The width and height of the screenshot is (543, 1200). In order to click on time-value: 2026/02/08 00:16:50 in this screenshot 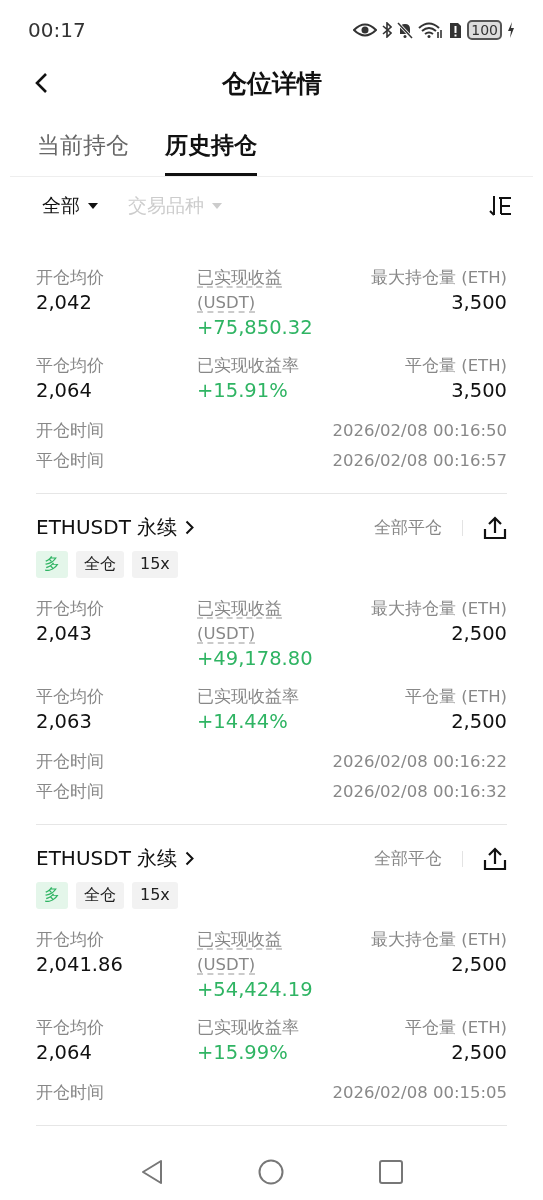, I will do `click(419, 431)`.